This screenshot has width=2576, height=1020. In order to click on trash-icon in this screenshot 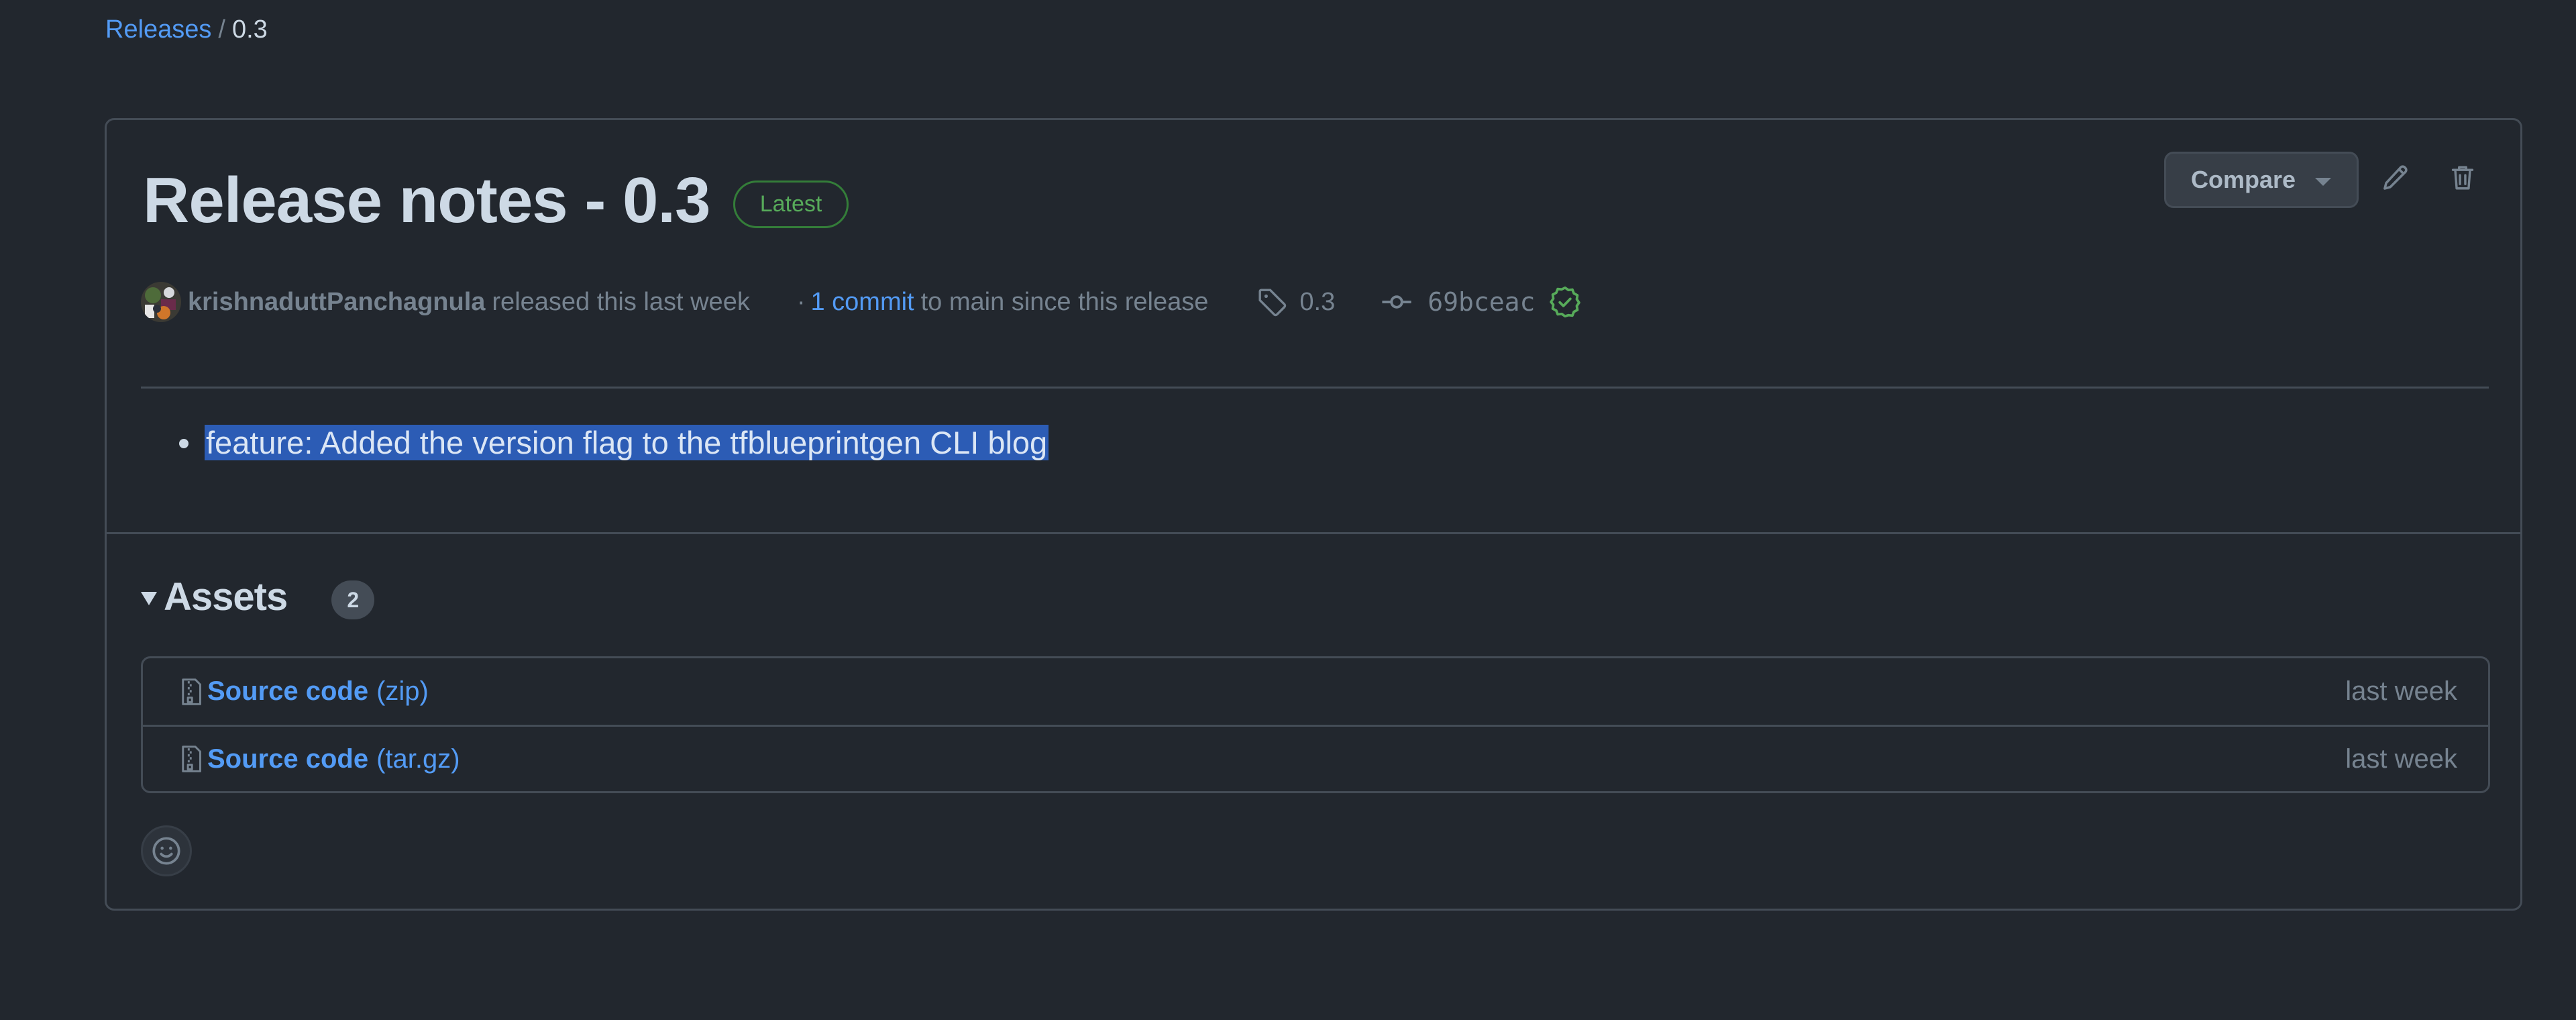, I will do `click(2462, 178)`.